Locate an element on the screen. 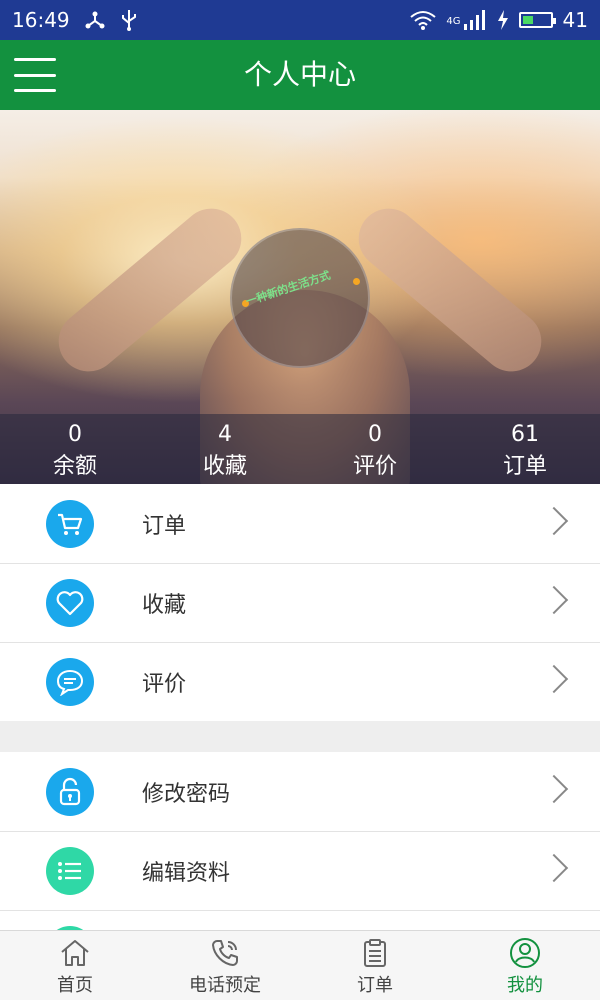 This screenshot has height=1000, width=600. stat-favorites: 4 收藏 is located at coordinates (225, 449).